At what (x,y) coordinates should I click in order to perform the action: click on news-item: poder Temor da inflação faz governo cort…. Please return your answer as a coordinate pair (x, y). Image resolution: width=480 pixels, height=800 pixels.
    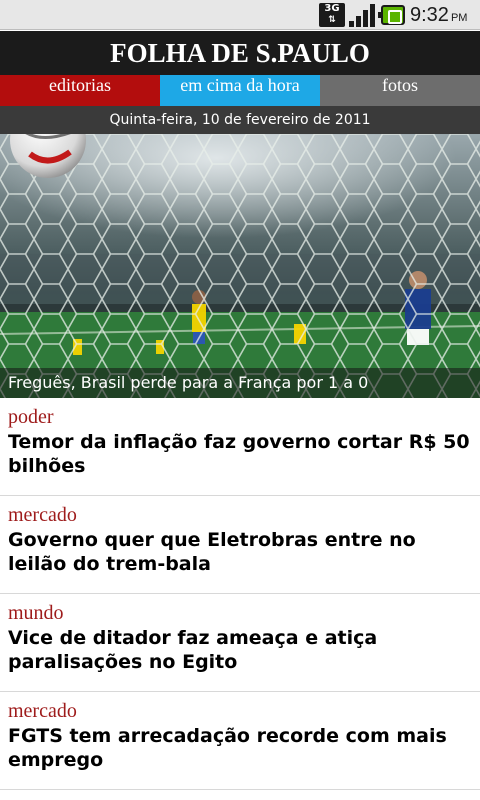
    Looking at the image, I should click on (240, 447).